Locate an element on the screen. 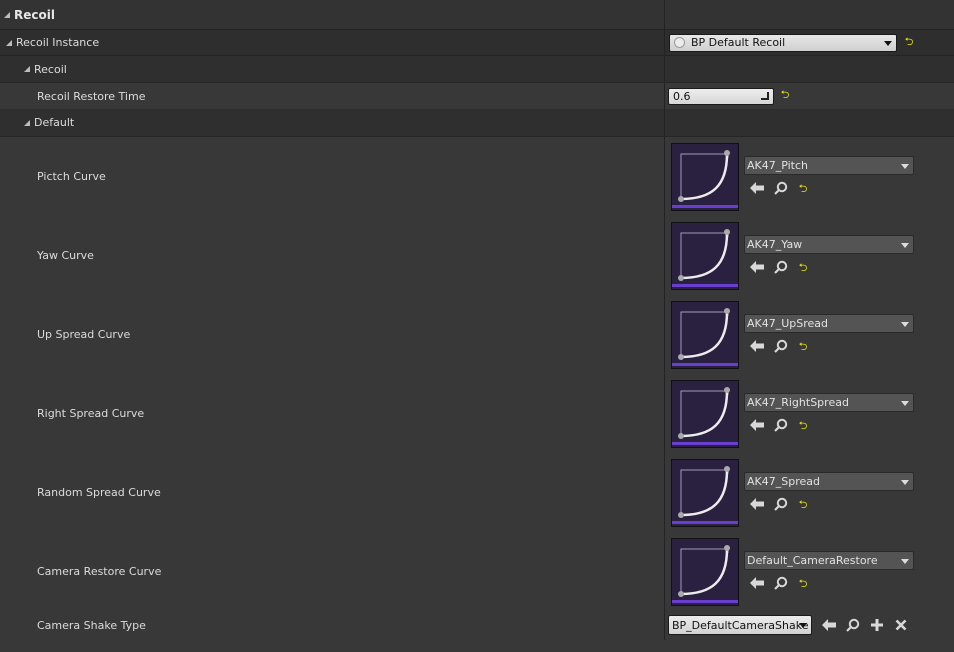  drag-grip-icon is located at coordinates (765, 95).